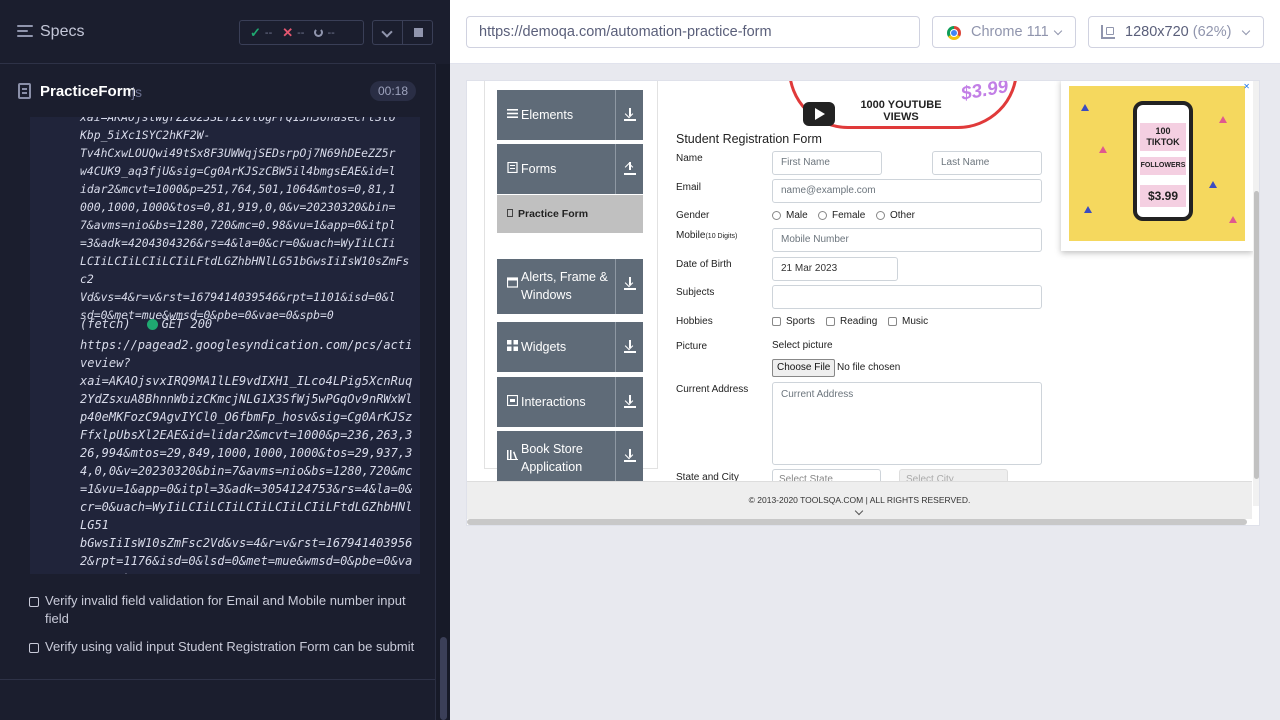 The width and height of the screenshot is (1280, 720). What do you see at coordinates (693, 215) in the screenshot?
I see `gender-label: Gender` at bounding box center [693, 215].